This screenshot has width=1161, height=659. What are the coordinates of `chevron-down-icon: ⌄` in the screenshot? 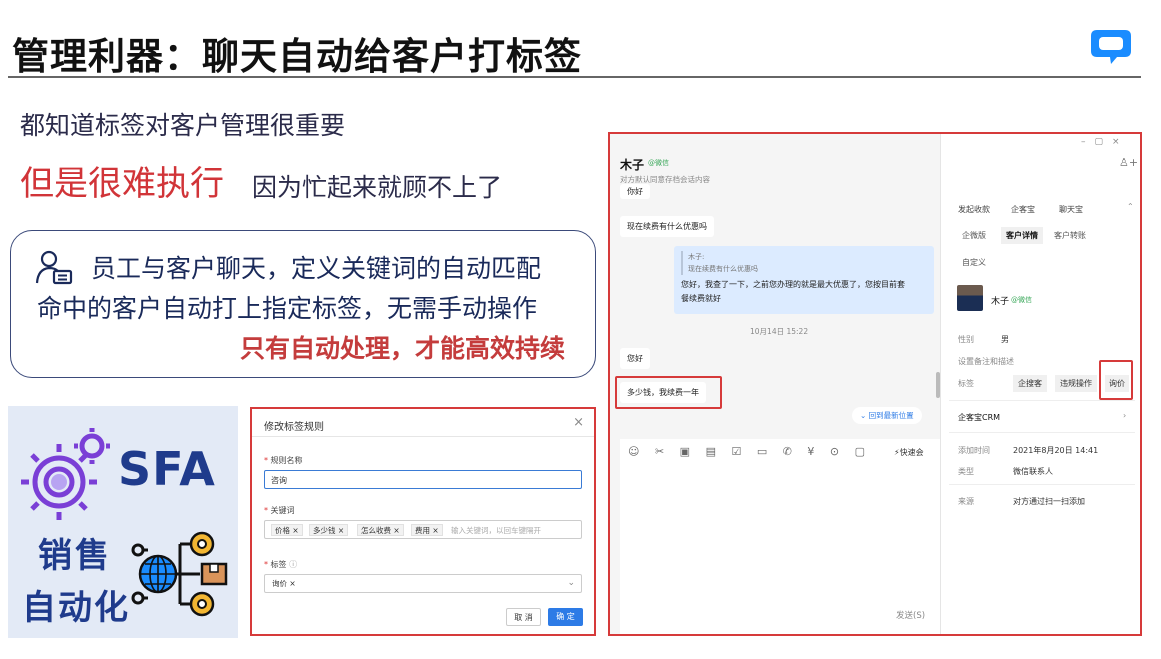 It's located at (571, 583).